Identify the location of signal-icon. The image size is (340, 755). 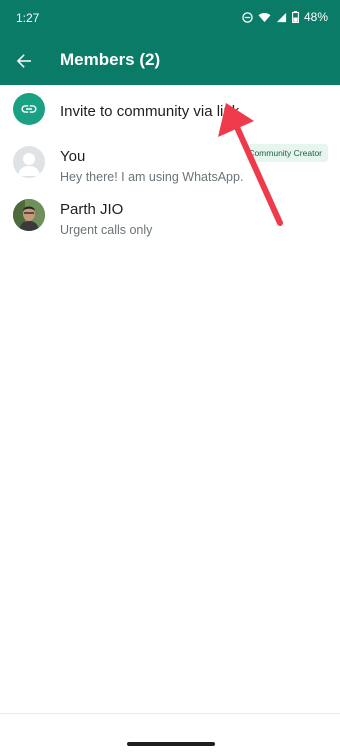
(281, 17).